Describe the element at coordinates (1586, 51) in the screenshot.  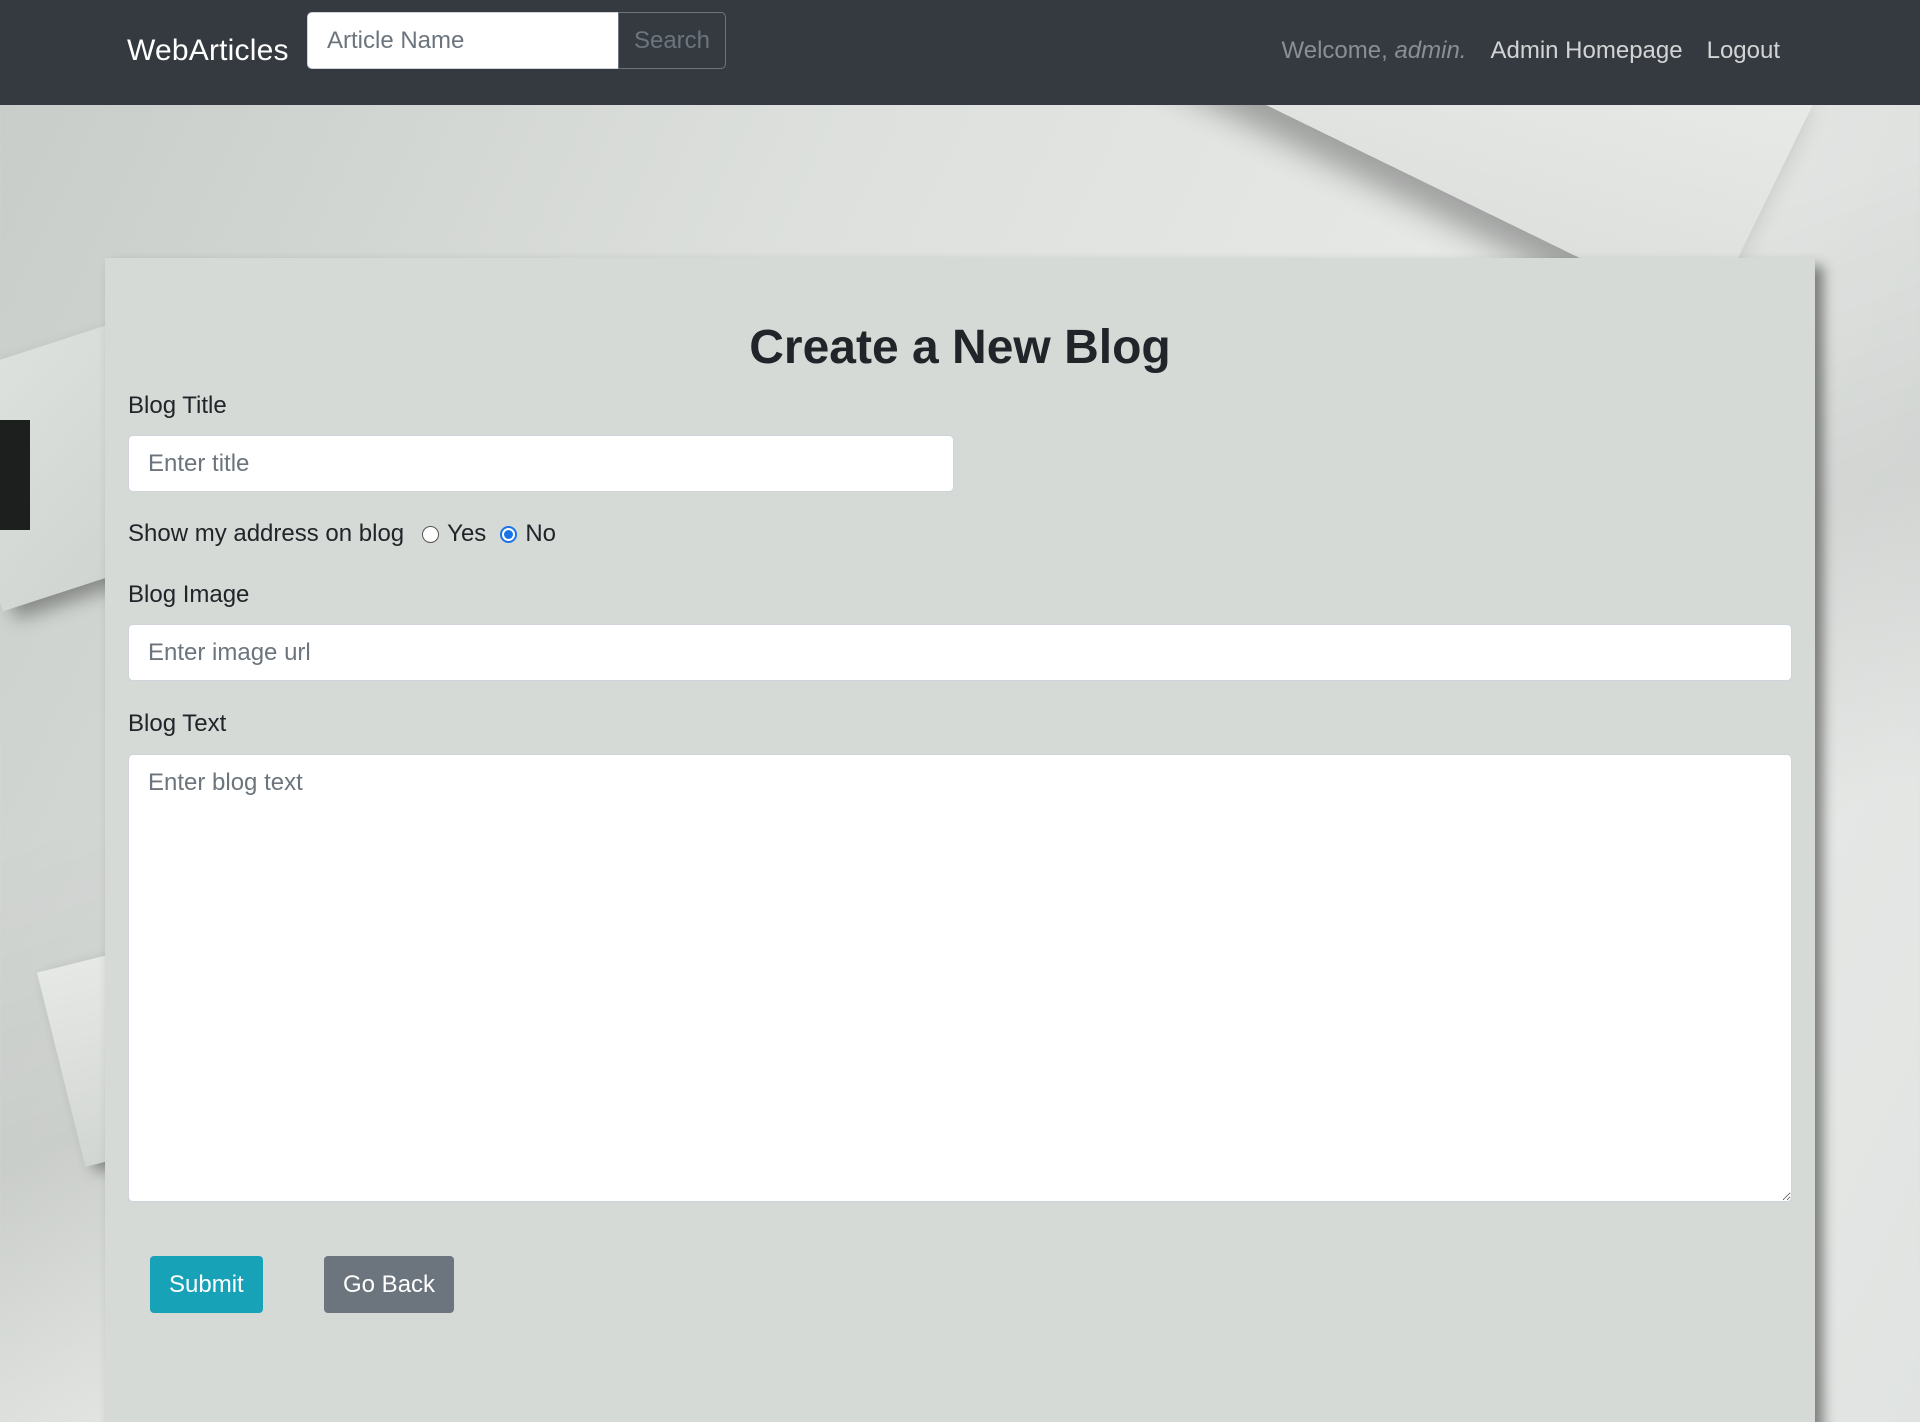
I see `admin-homepage-link: Admin Homepage` at that location.